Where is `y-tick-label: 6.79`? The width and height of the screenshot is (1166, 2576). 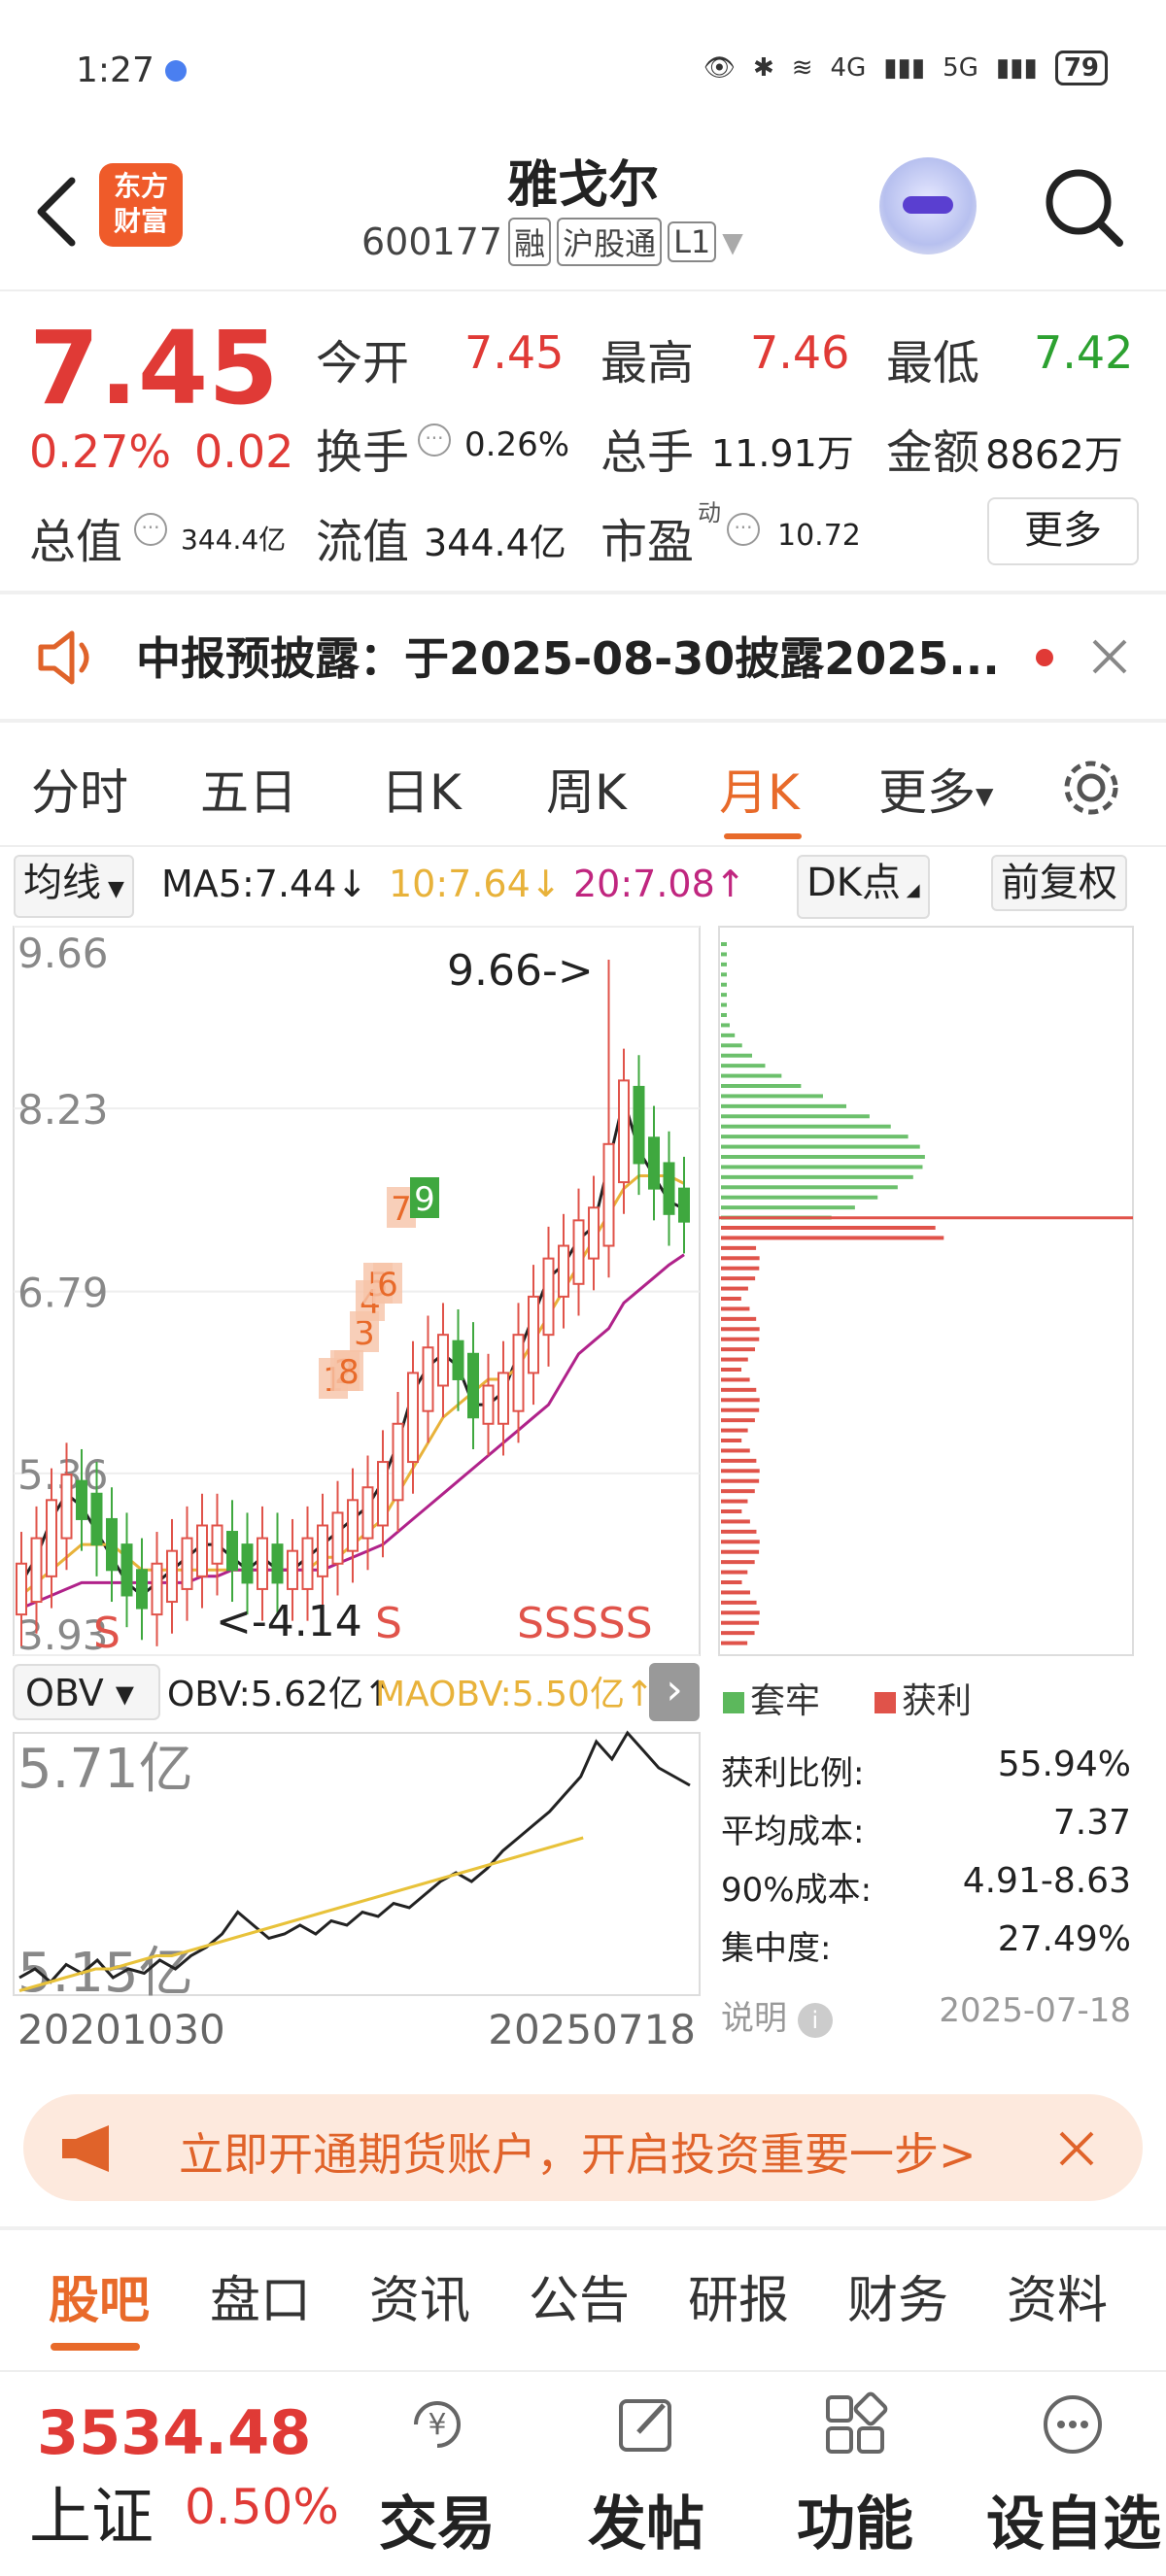
y-tick-label: 6.79 is located at coordinates (63, 1293).